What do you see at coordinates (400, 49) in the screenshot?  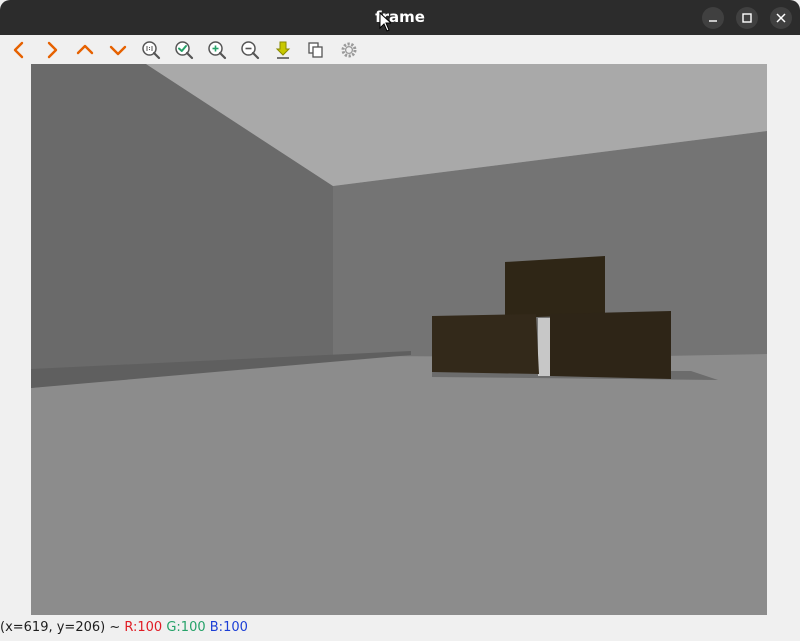 I see `toolbar` at bounding box center [400, 49].